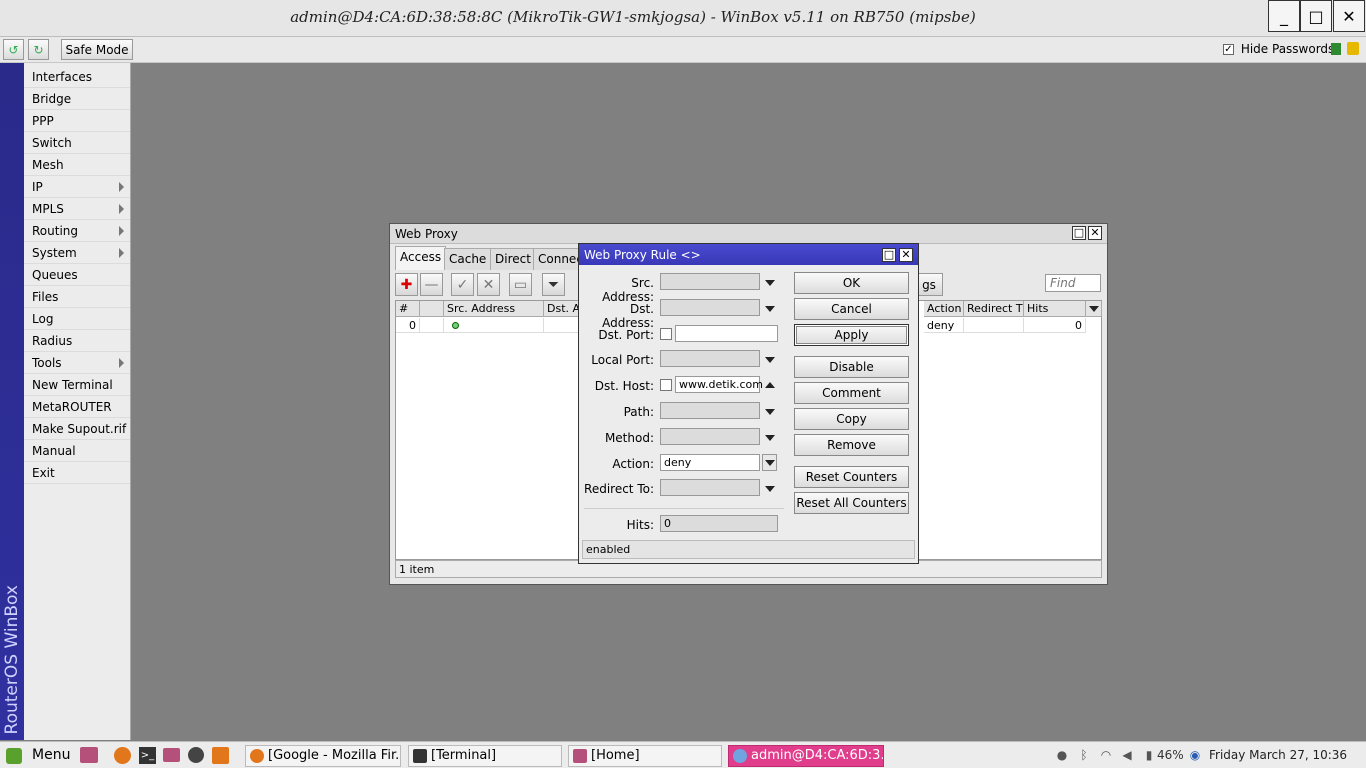 The width and height of the screenshot is (1366, 768). What do you see at coordinates (1278, 49) in the screenshot?
I see `hide-passwords-toggle: ✓ Hide Passwords` at bounding box center [1278, 49].